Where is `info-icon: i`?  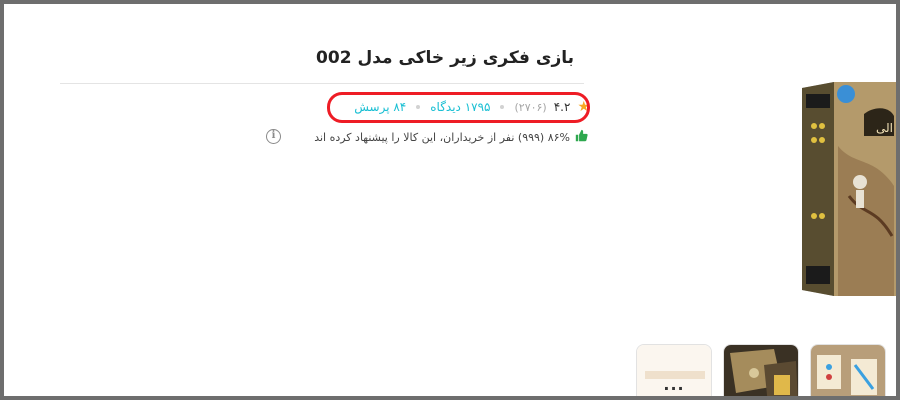
info-icon: i is located at coordinates (273, 136).